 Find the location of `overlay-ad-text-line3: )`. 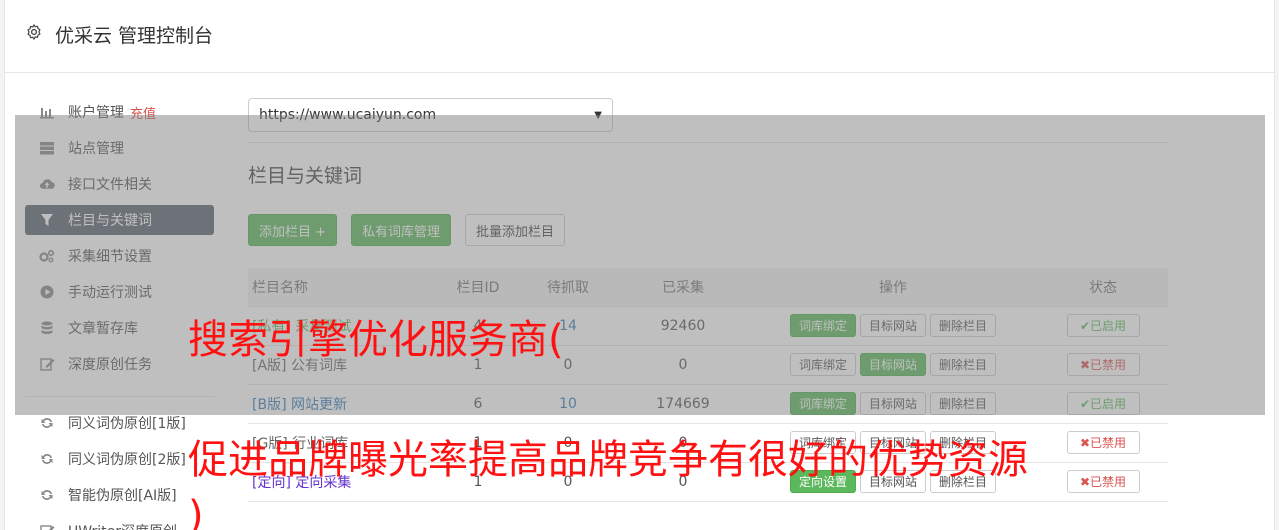

overlay-ad-text-line3: ) is located at coordinates (196, 511).